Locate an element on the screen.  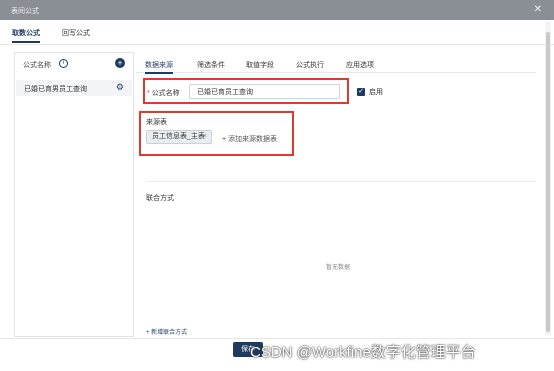
add-union-method-link: + 新增联合方式 is located at coordinates (166, 331).